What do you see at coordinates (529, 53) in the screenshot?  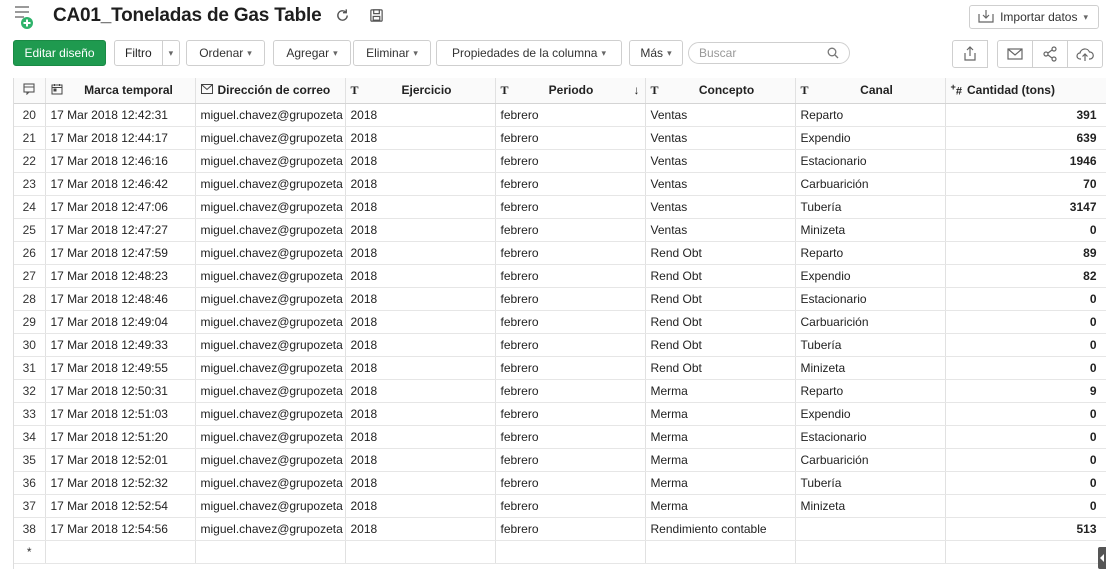 I see `column-properties-button: Propiedades de la columna ▾` at bounding box center [529, 53].